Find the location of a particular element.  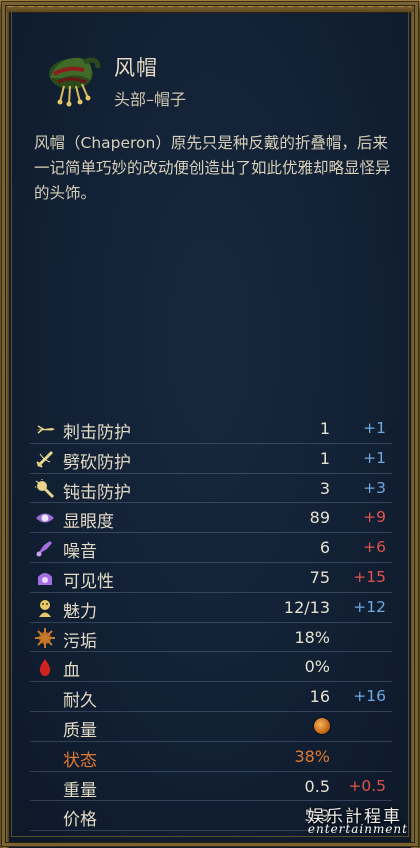

stat-bonus: +12 is located at coordinates (369, 606).